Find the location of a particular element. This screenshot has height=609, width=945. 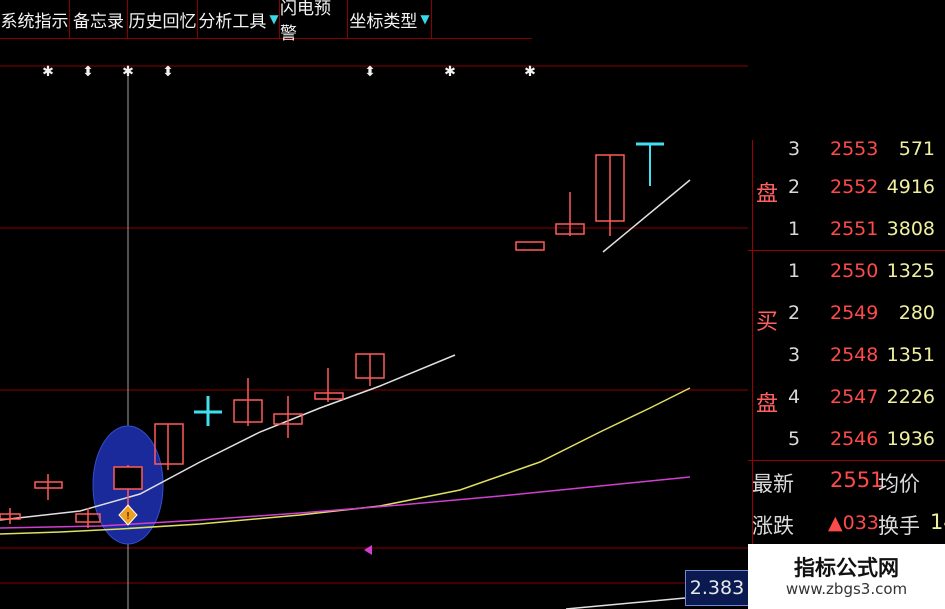

toolbar: 系统指示 备忘录 历史回忆 分析工具 ▼ 闪电预警 坐标类型 ▼ is located at coordinates (266, 22).